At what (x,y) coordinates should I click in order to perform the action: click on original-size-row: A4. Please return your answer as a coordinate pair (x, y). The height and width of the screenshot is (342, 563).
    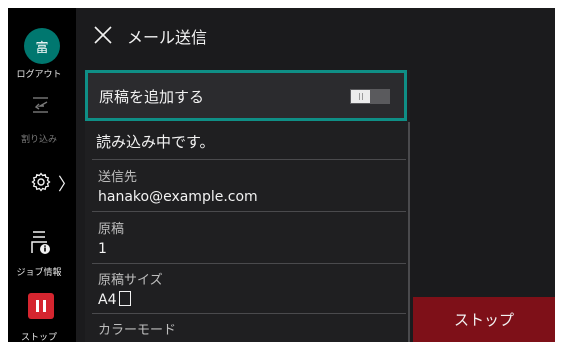
    Looking at the image, I should click on (115, 299).